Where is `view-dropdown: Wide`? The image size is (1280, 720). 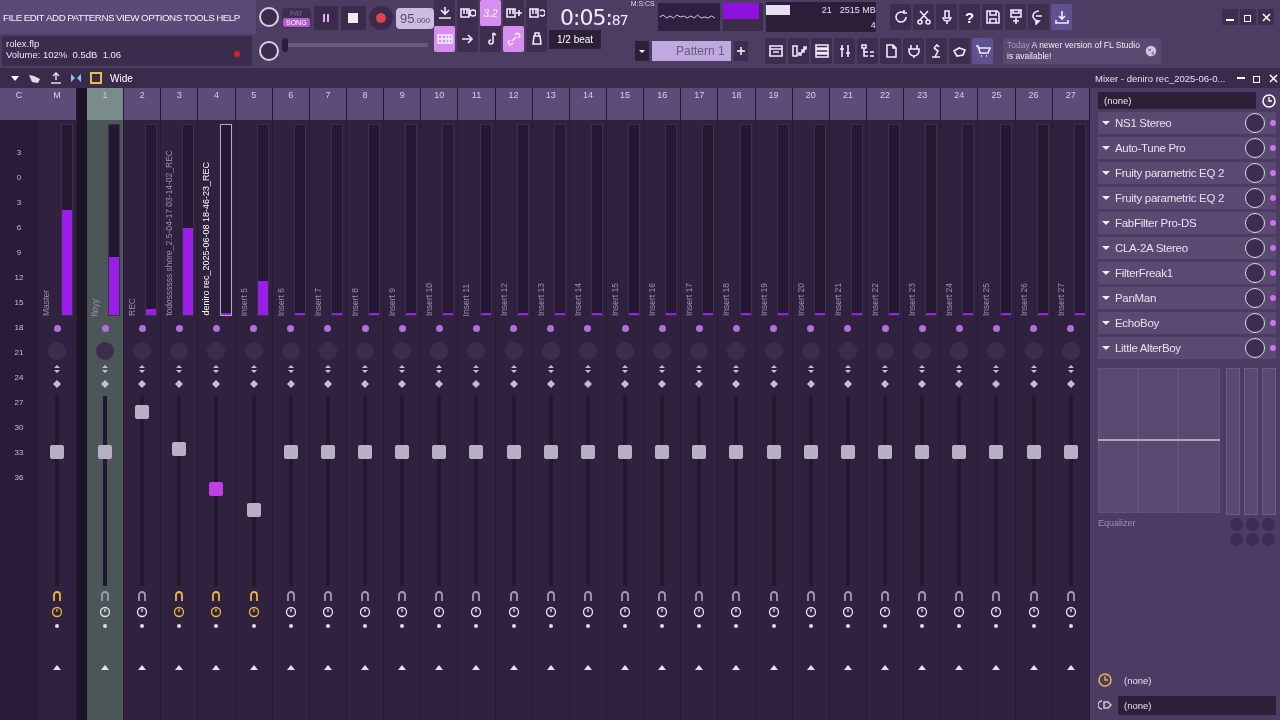
view-dropdown: Wide is located at coordinates (146, 78).